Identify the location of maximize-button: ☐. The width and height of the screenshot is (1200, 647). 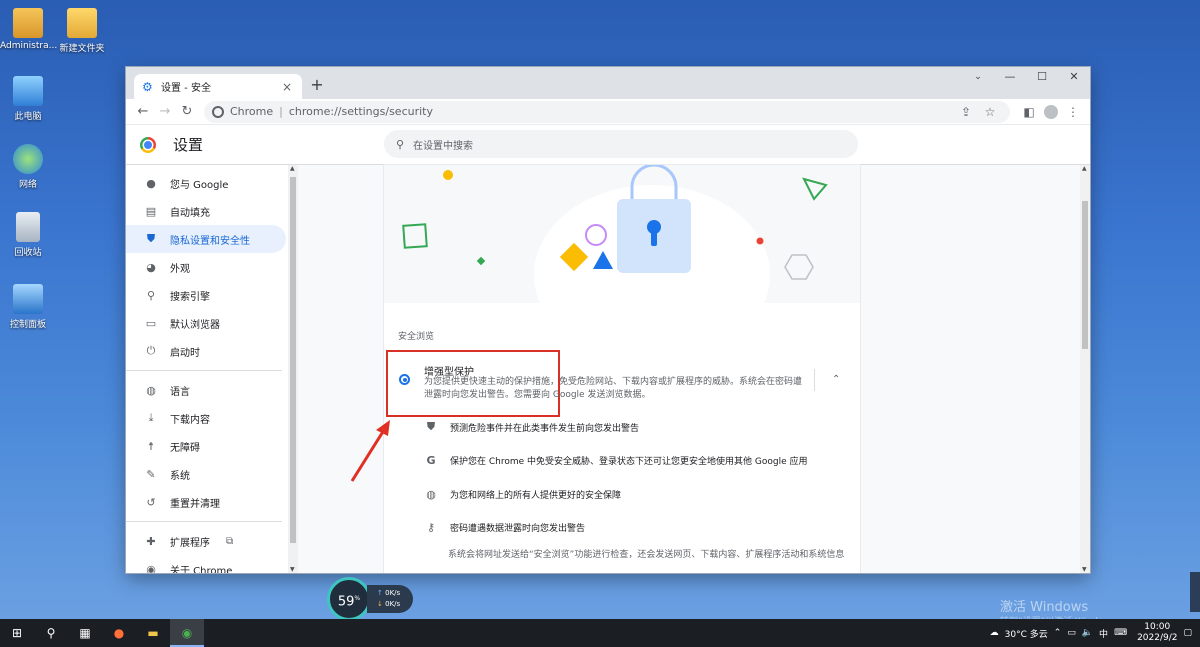
(1042, 77).